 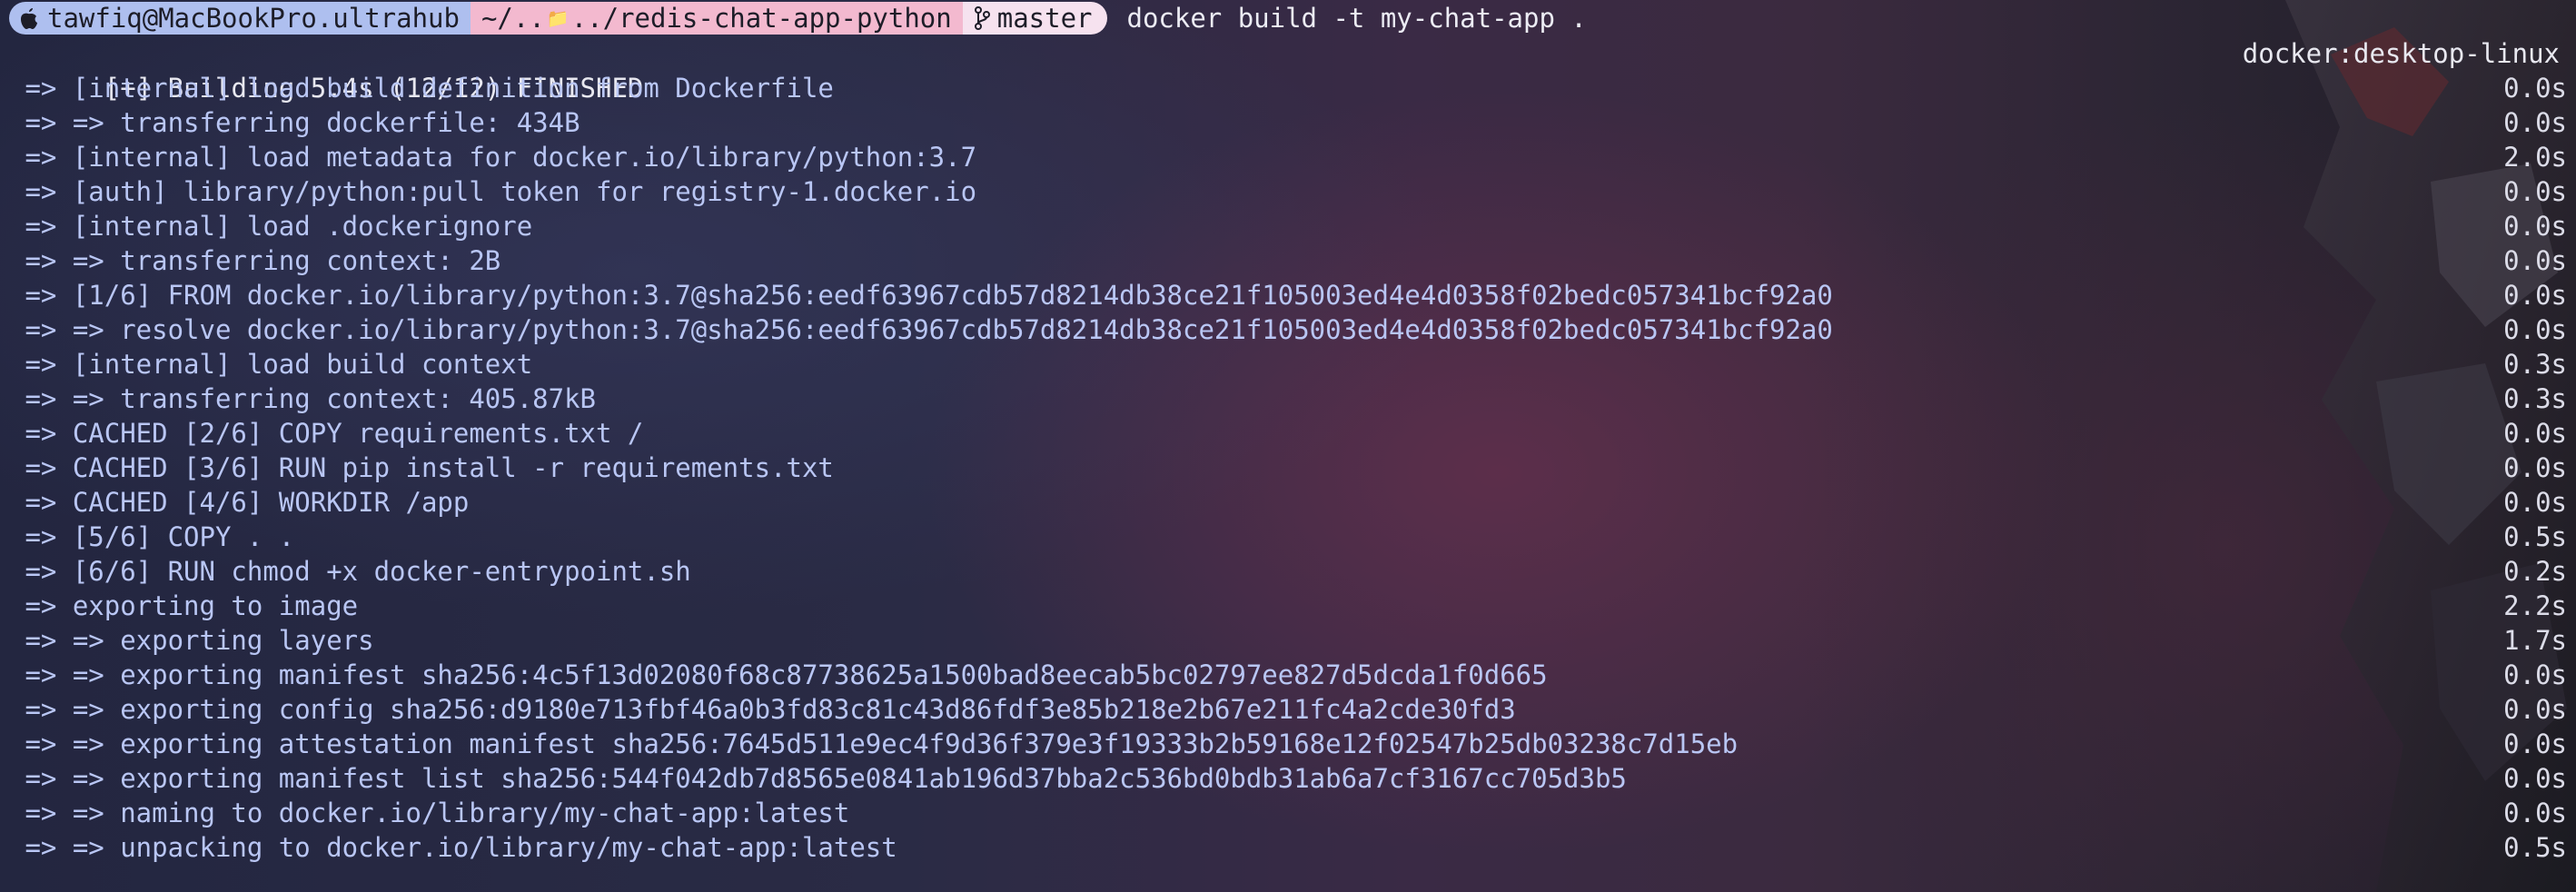 I want to click on log-line-duration: 1.7s, so click(x=2535, y=640).